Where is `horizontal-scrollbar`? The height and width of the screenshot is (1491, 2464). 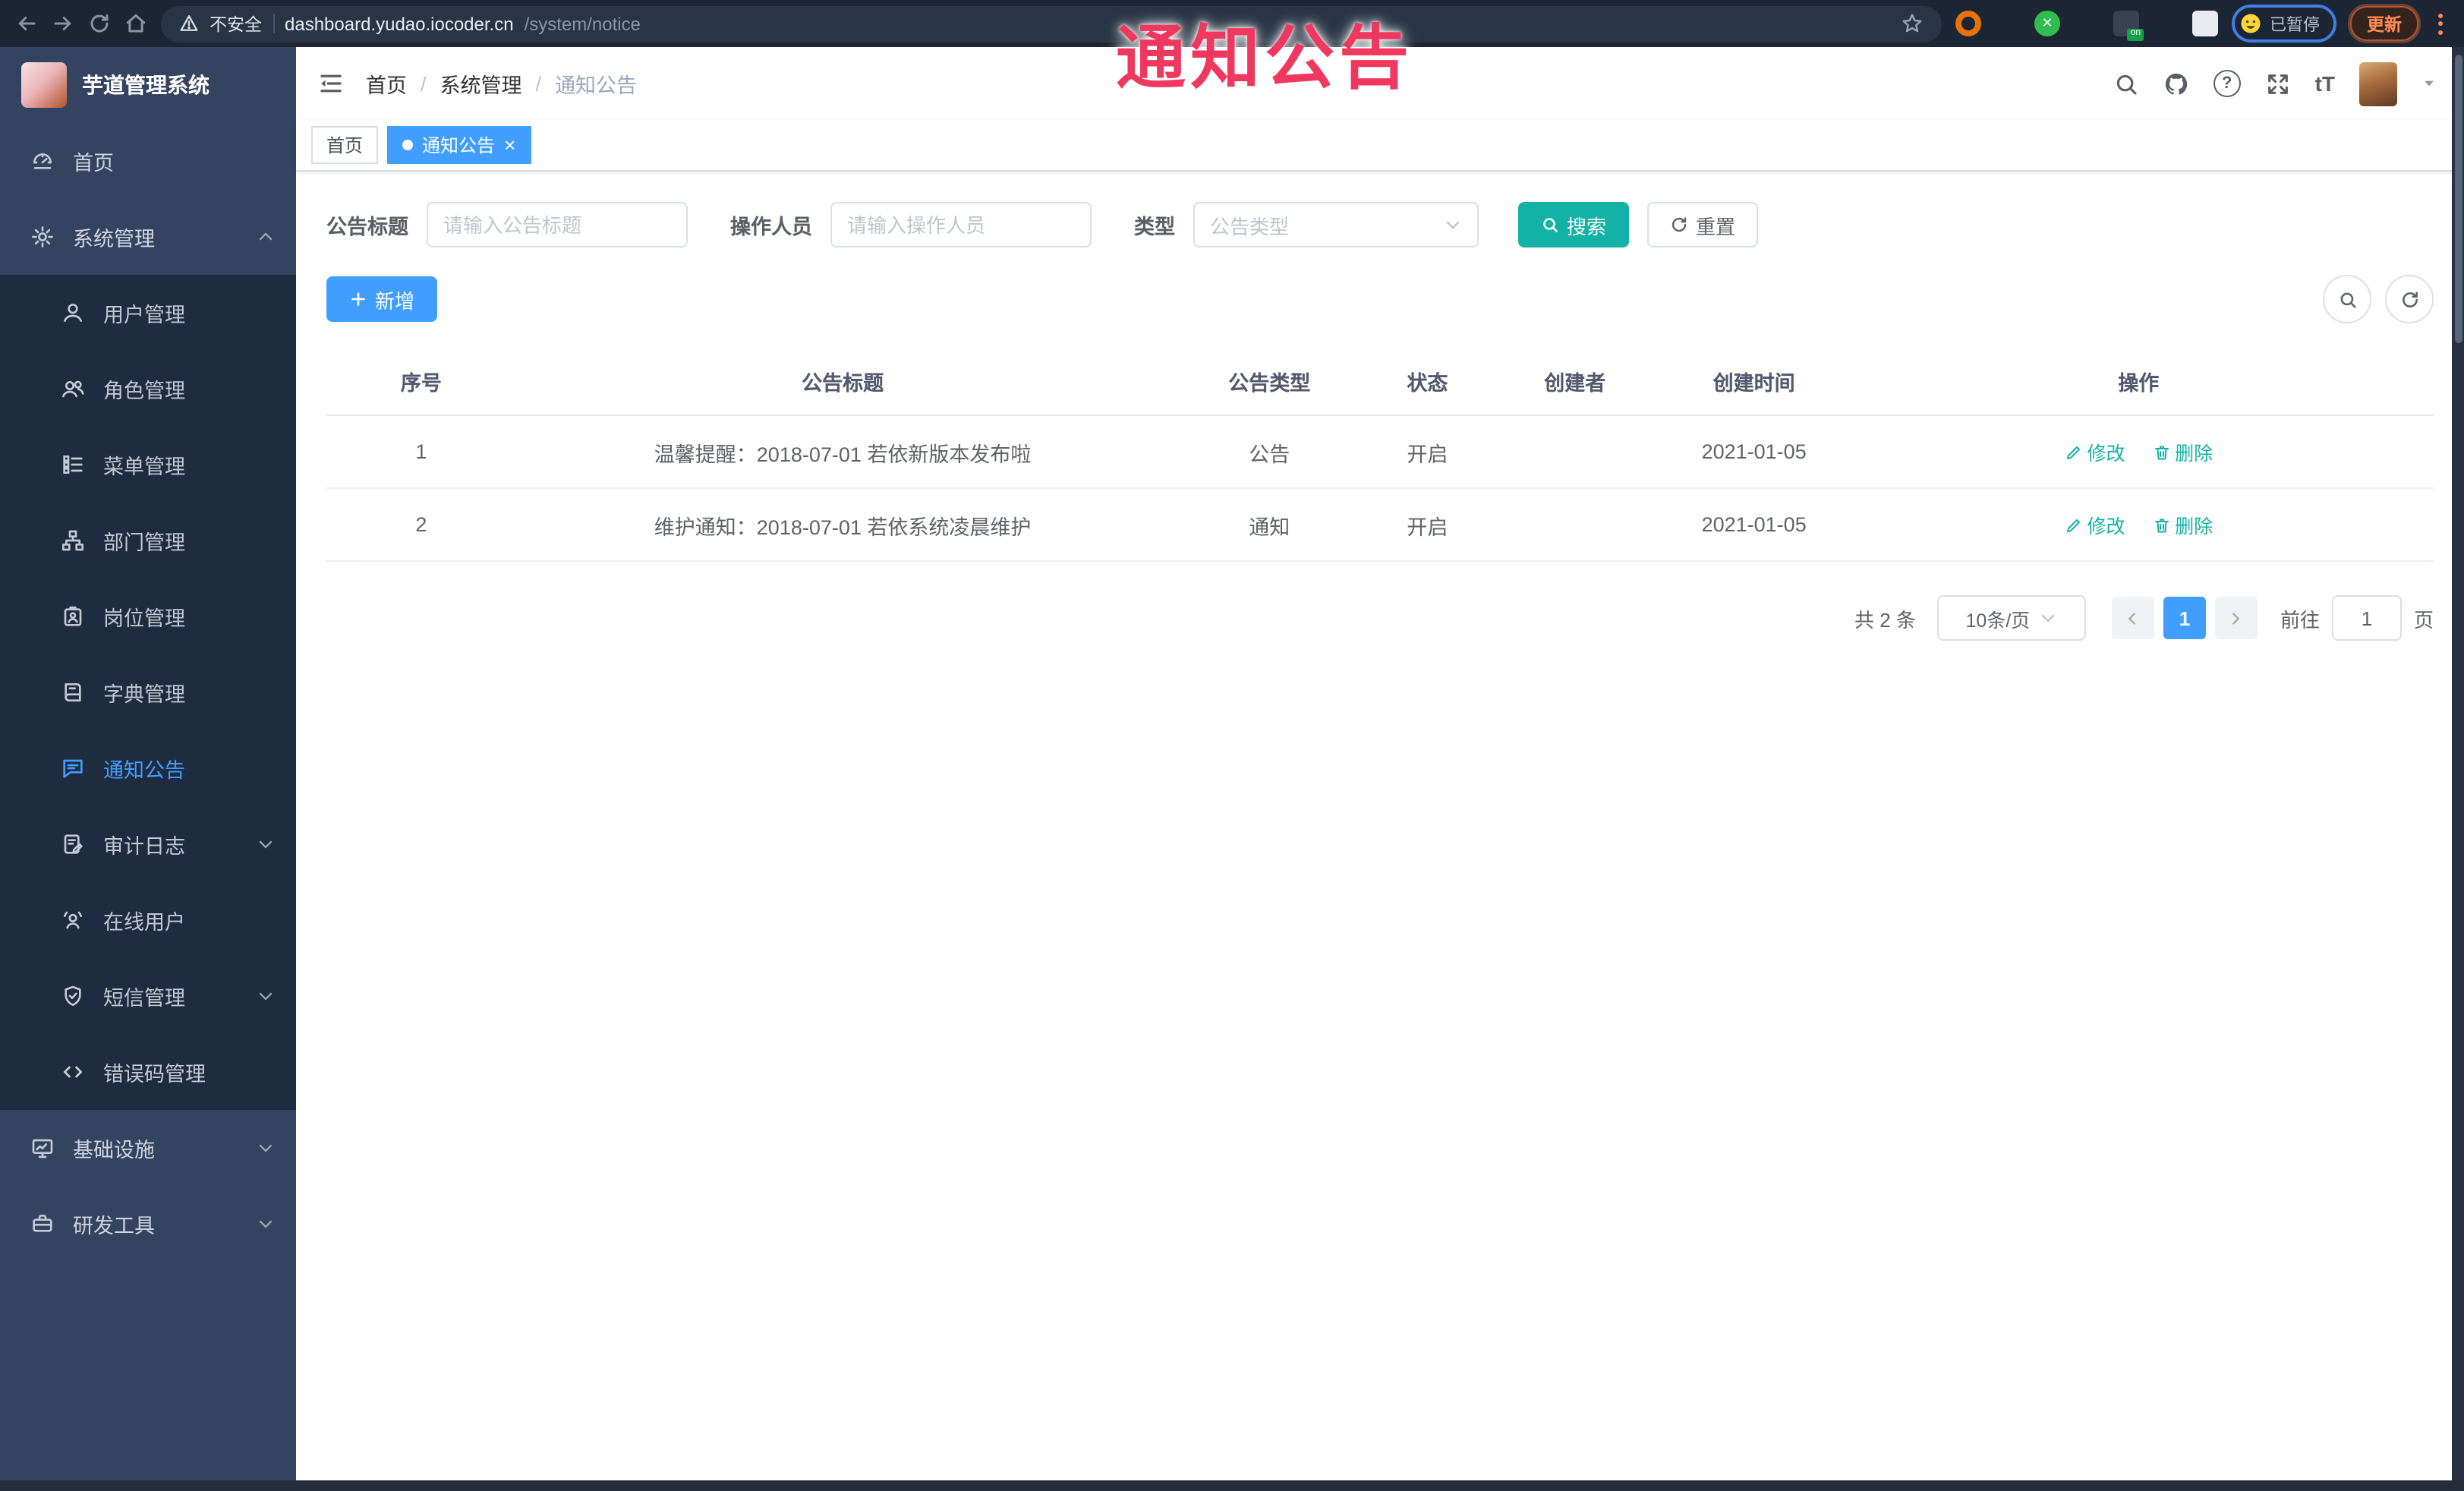 horizontal-scrollbar is located at coordinates (1232, 1485).